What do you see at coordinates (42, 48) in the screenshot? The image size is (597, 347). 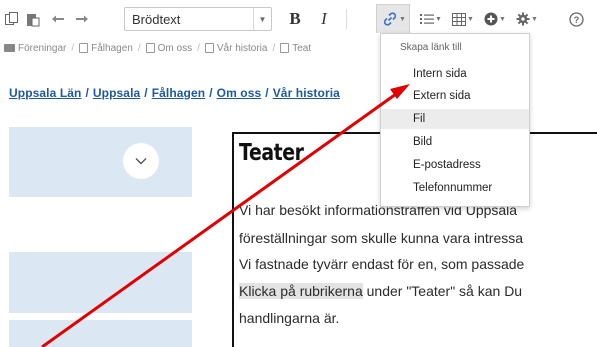 I see `path-item-label: Föreningar` at bounding box center [42, 48].